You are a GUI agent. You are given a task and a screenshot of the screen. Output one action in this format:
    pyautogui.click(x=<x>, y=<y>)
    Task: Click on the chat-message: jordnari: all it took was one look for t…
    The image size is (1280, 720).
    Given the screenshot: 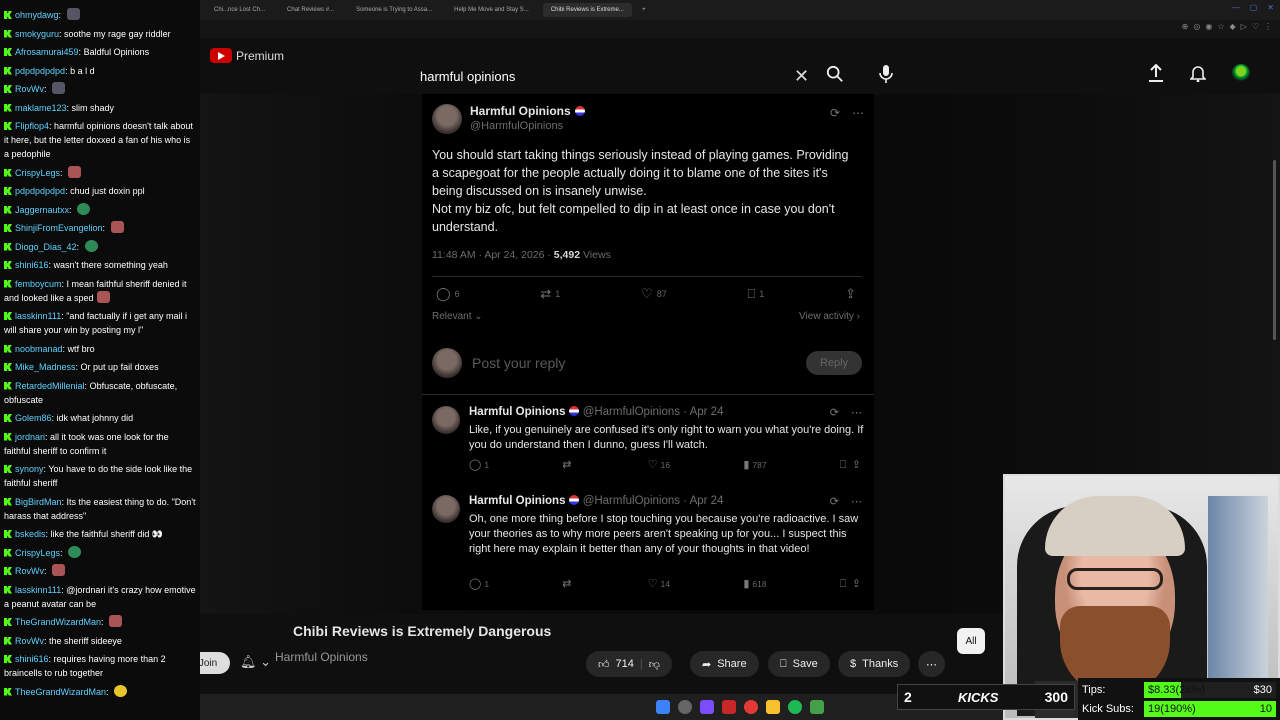 What is the action you would take?
    pyautogui.click(x=86, y=443)
    